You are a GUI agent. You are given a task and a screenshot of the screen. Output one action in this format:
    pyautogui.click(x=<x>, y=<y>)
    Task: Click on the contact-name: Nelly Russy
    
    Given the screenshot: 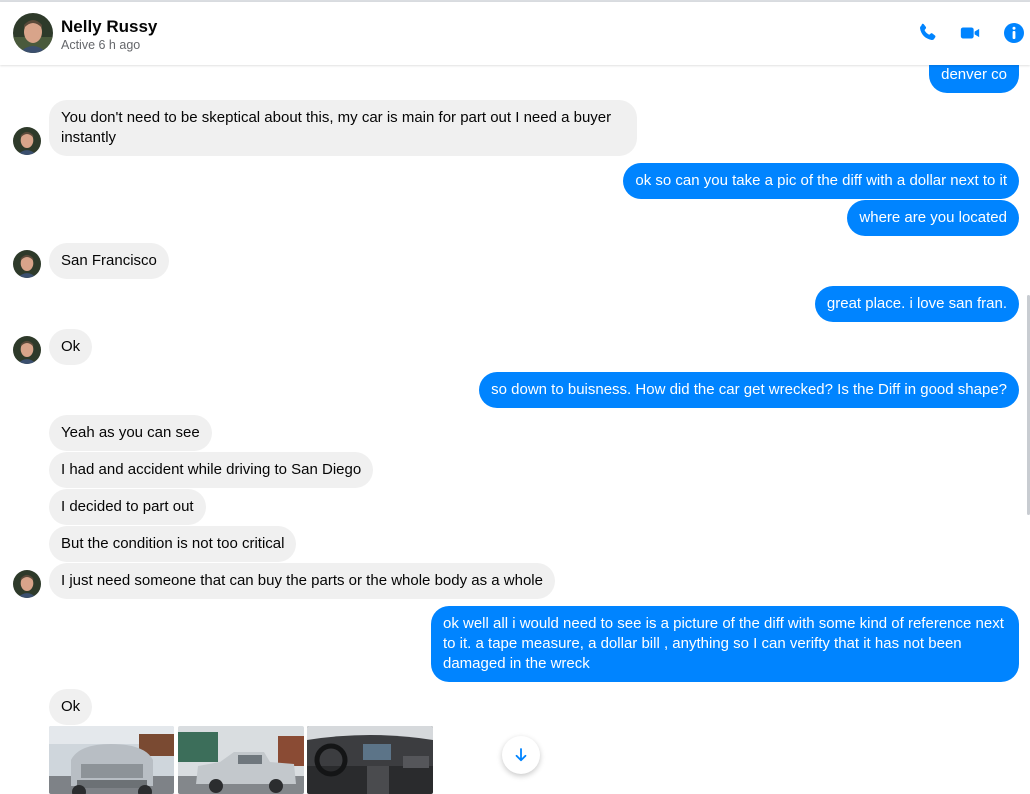 What is the action you would take?
    pyautogui.click(x=109, y=27)
    